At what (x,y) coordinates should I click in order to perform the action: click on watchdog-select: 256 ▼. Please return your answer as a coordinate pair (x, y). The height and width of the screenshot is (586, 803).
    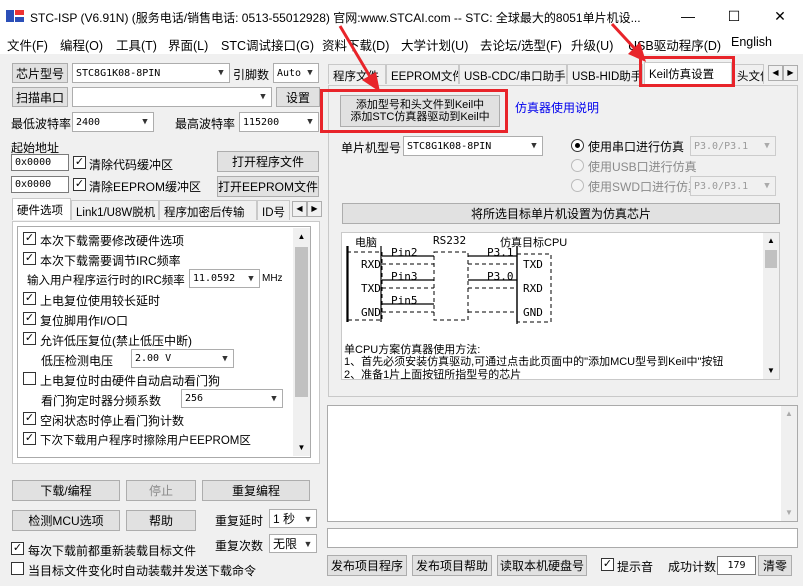
    Looking at the image, I should click on (232, 398).